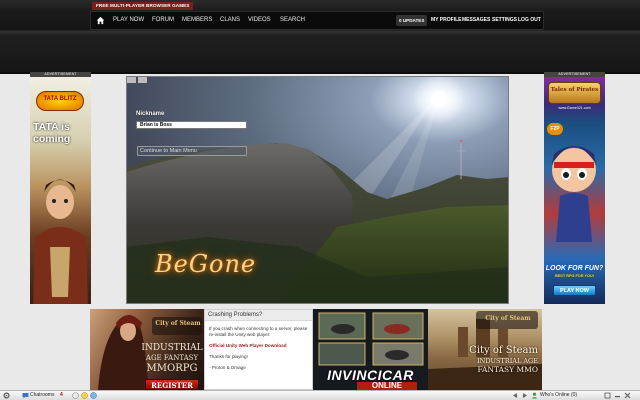  What do you see at coordinates (172, 348) in the screenshot?
I see `ad-bl-line1: INDUSTRIAL` at bounding box center [172, 348].